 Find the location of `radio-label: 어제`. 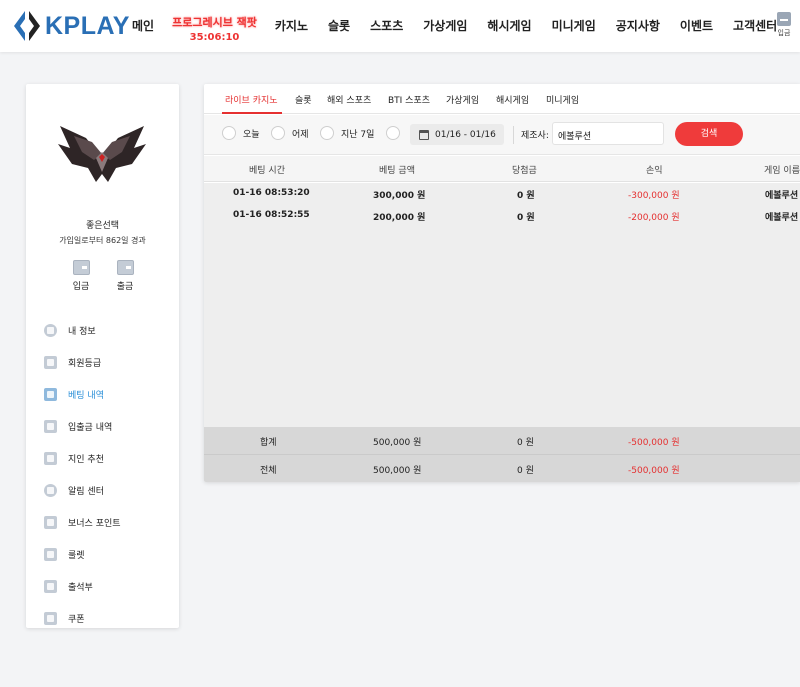

radio-label: 어제 is located at coordinates (300, 134).